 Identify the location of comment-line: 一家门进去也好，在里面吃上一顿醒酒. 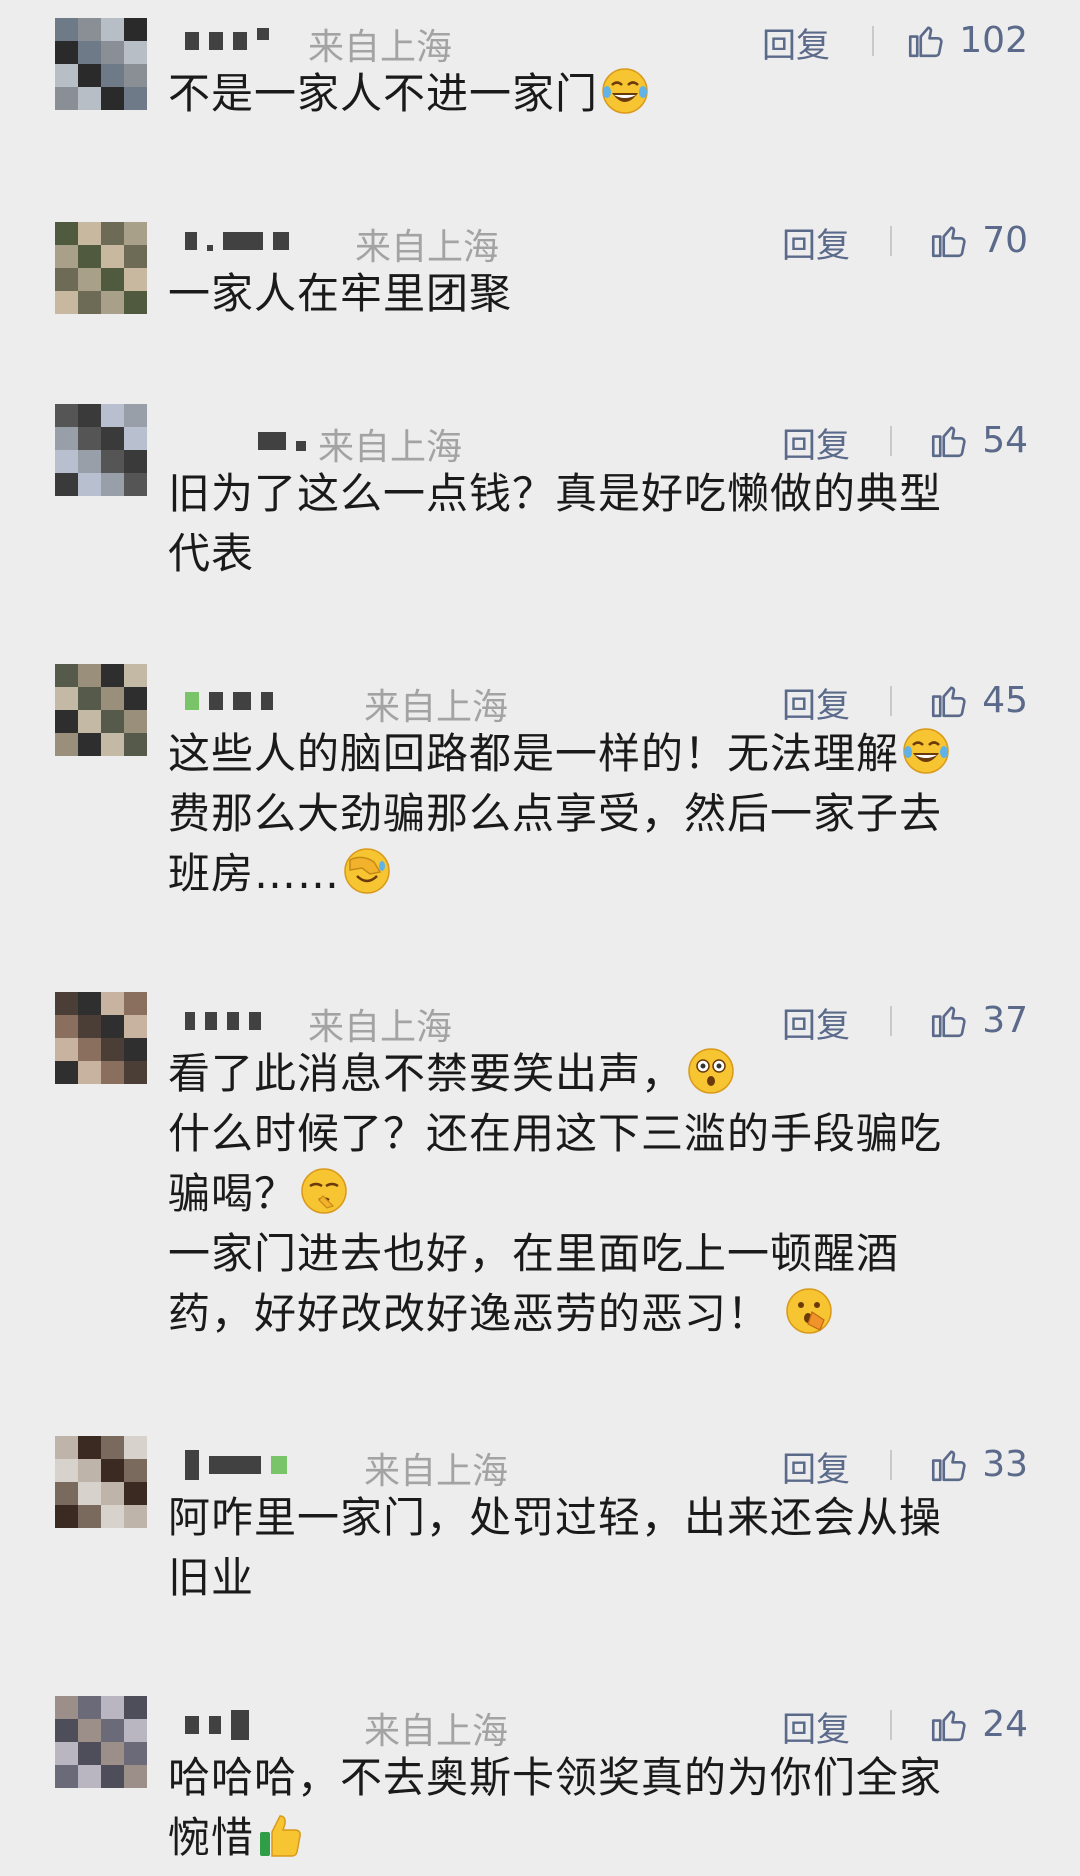
(534, 1253).